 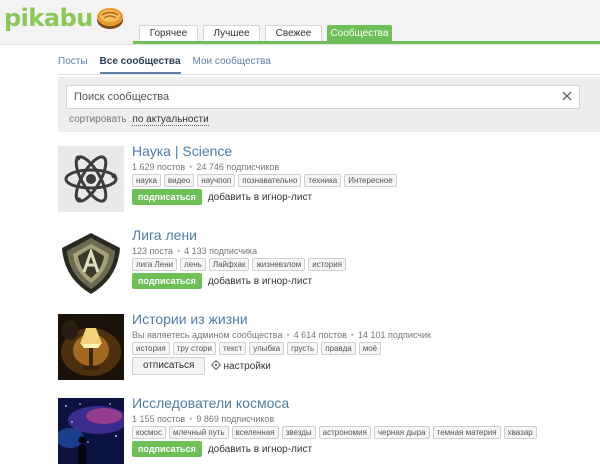 What do you see at coordinates (359, 33) in the screenshot?
I see `tab-communities: Сообщества` at bounding box center [359, 33].